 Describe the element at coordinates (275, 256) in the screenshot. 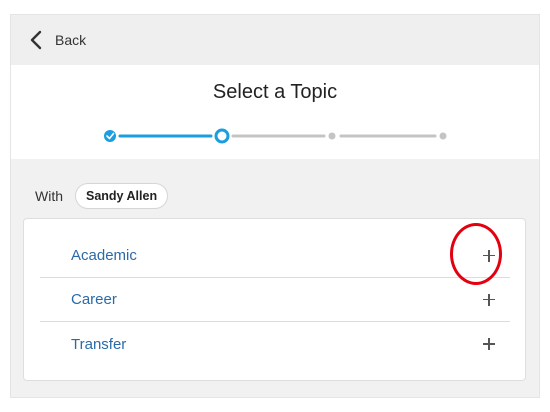

I see `topic-row-academic: Academic` at that location.